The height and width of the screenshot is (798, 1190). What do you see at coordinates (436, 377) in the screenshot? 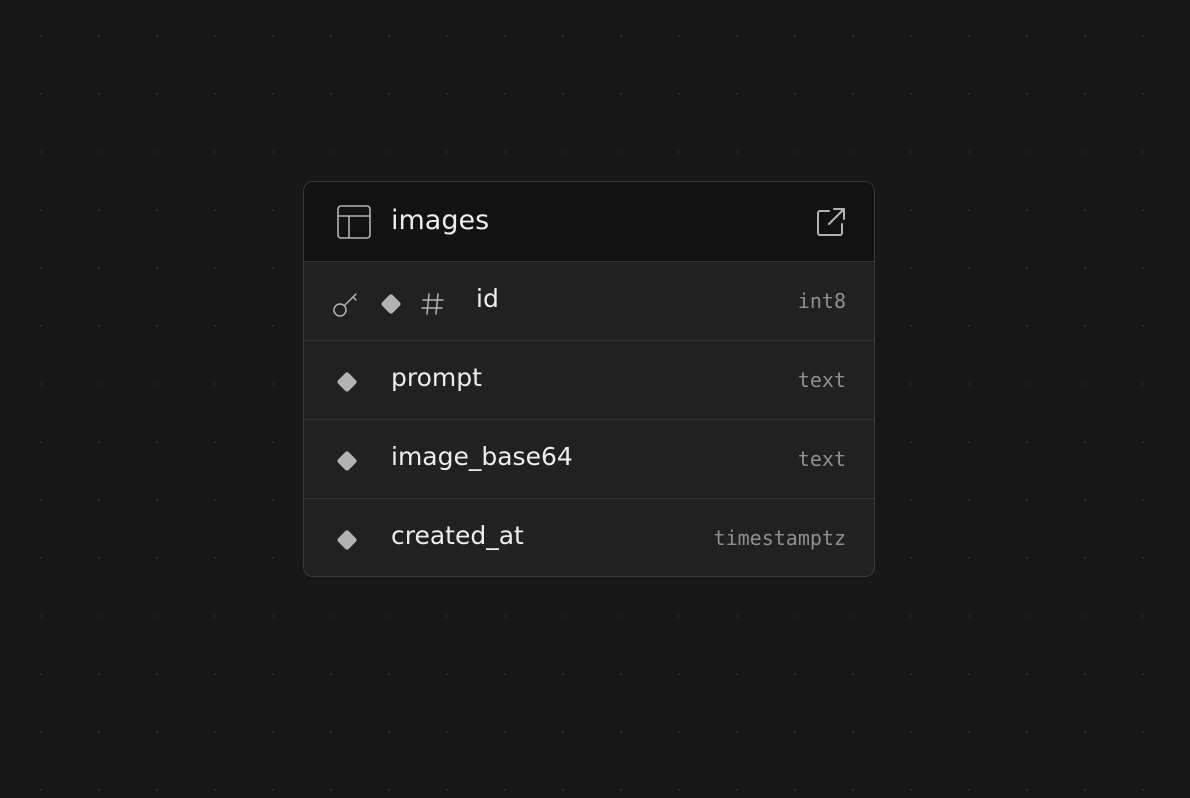
I see `column-name: prompt` at bounding box center [436, 377].